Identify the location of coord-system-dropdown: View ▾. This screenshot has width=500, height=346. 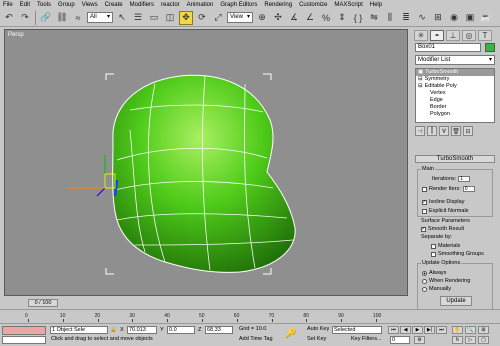
(240, 17).